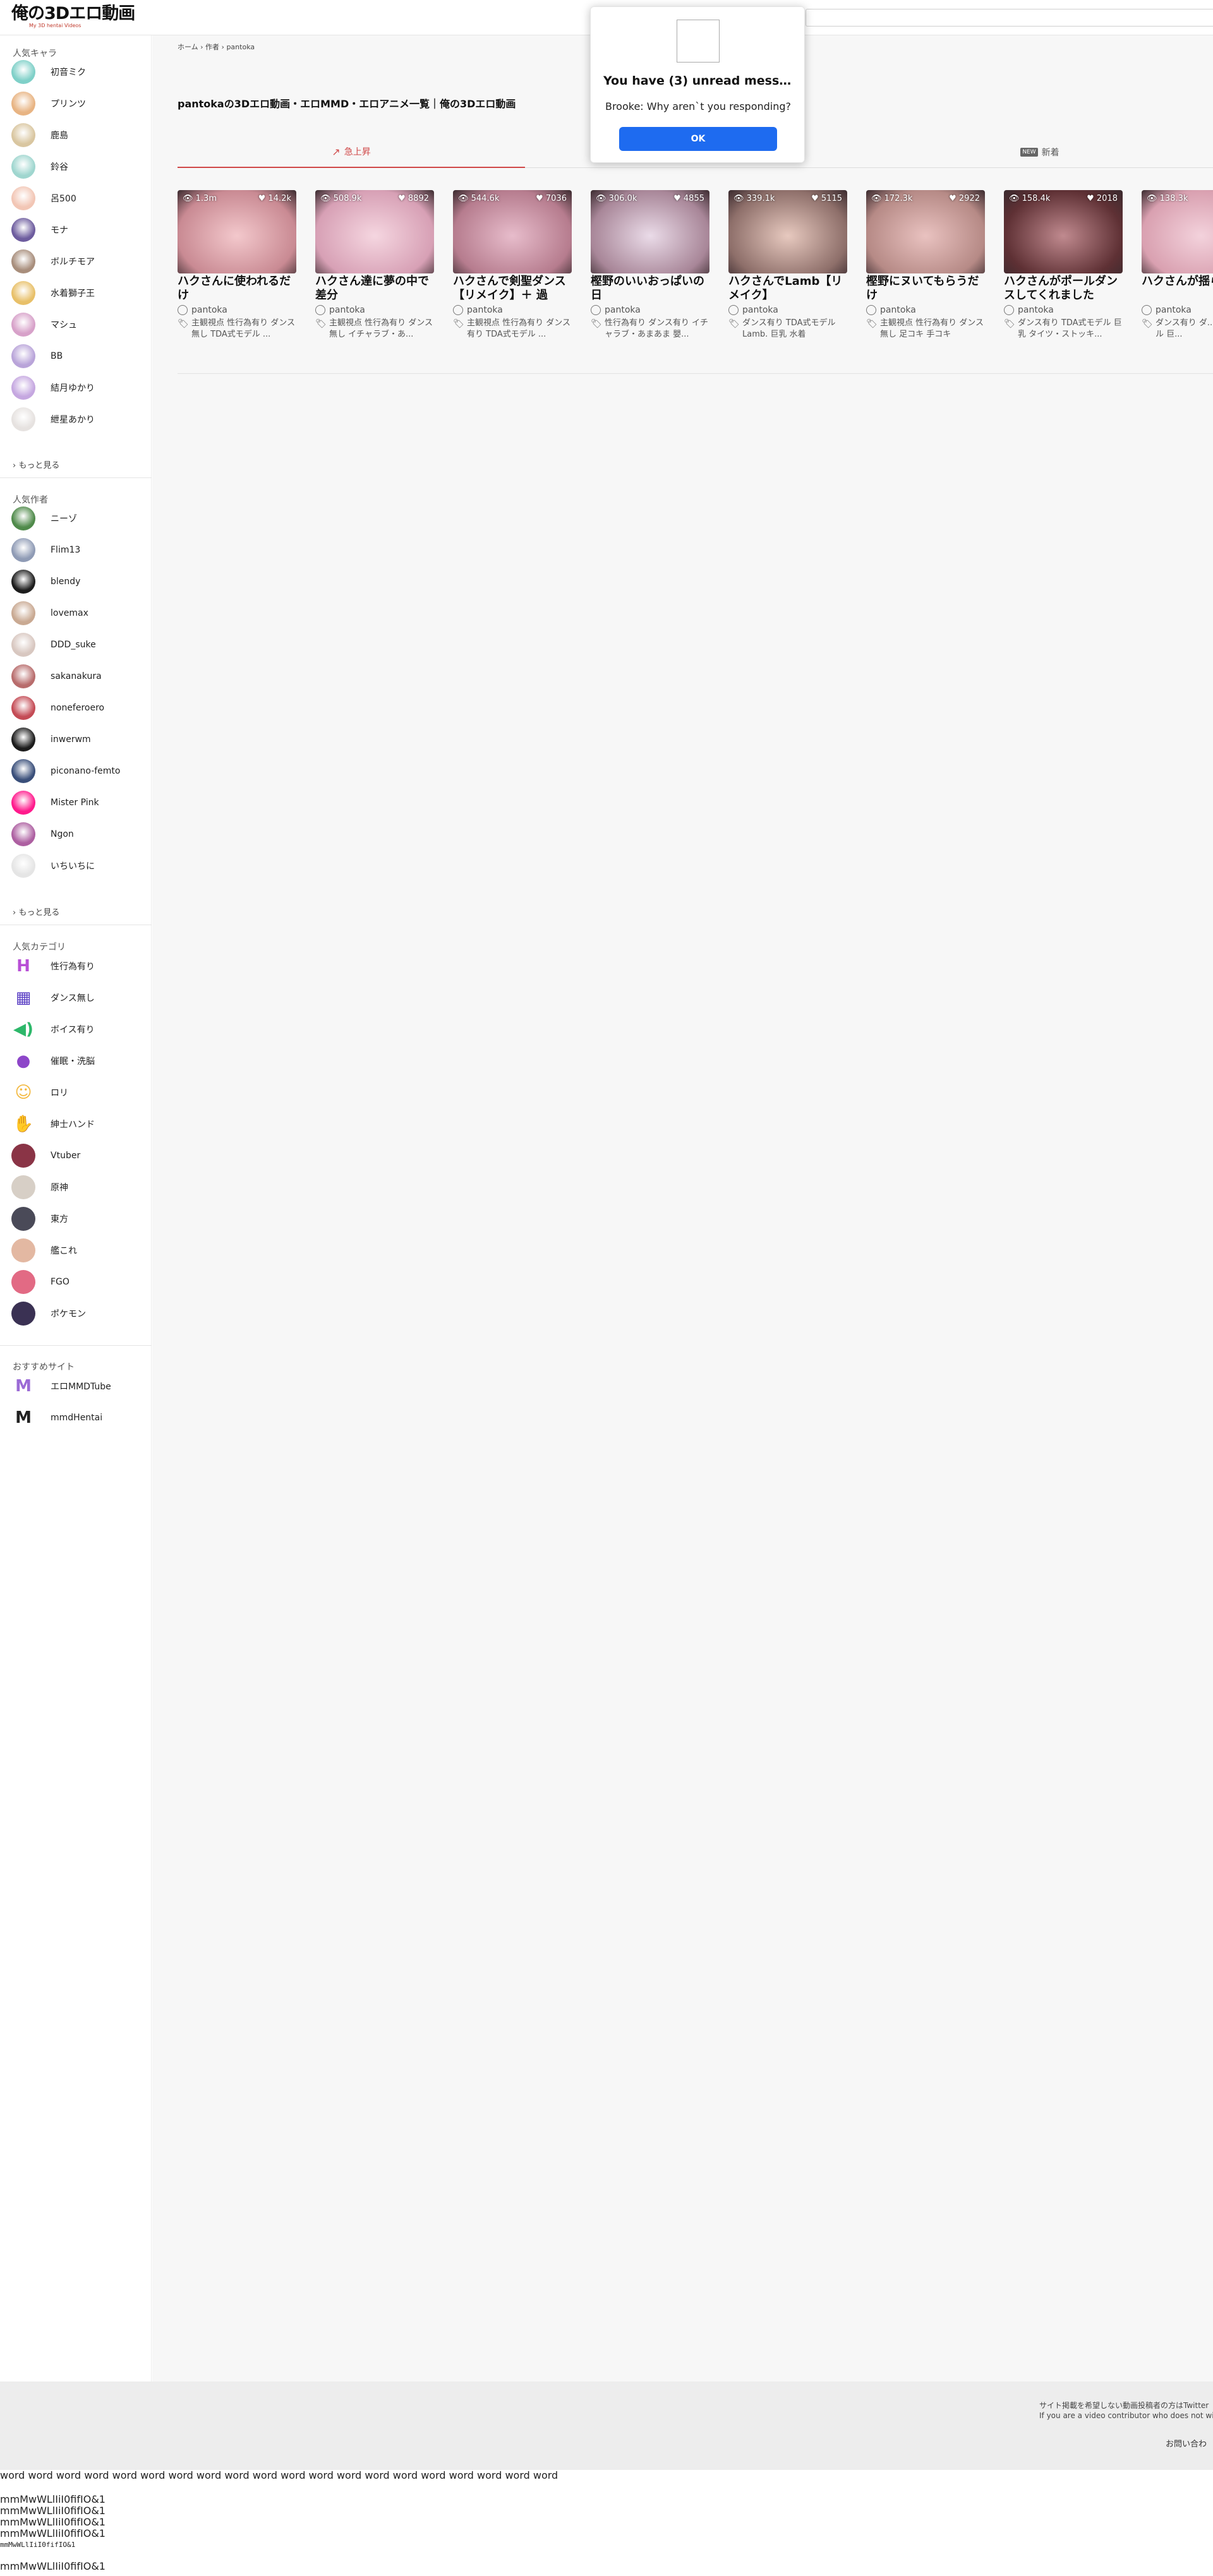 The height and width of the screenshot is (2576, 1213). I want to click on video-tags: 🏷 ダンス有り TDA式モデル Lamb. 巨乳 水着, so click(787, 329).